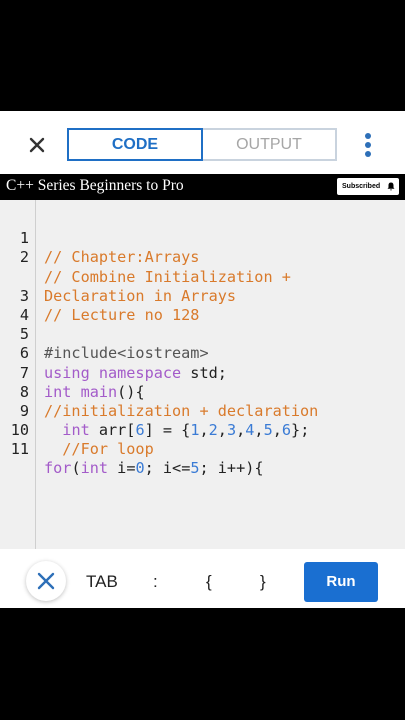  What do you see at coordinates (104, 334) in the screenshot?
I see `code-line: 5 #include<iostream>` at bounding box center [104, 334].